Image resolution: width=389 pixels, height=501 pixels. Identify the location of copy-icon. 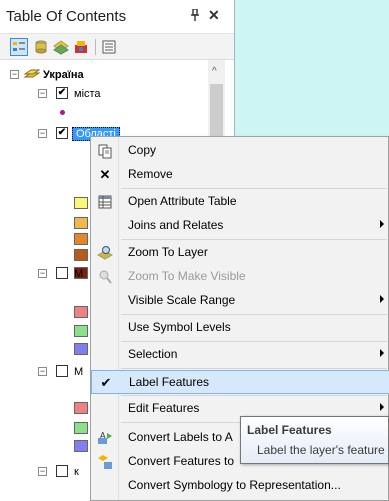
(105, 151).